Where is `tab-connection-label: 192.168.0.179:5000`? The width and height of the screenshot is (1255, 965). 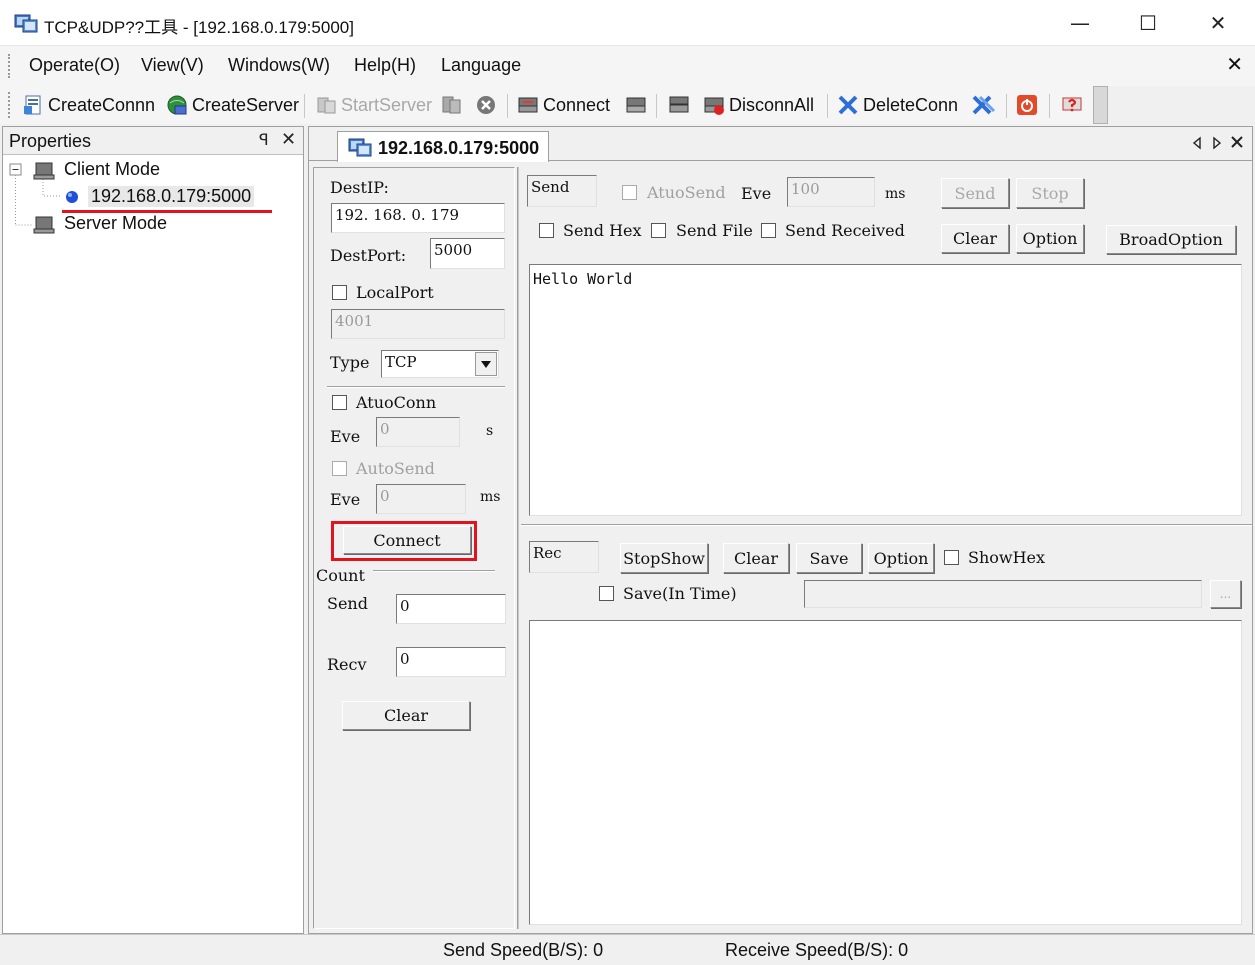 tab-connection-label: 192.168.0.179:5000 is located at coordinates (459, 148).